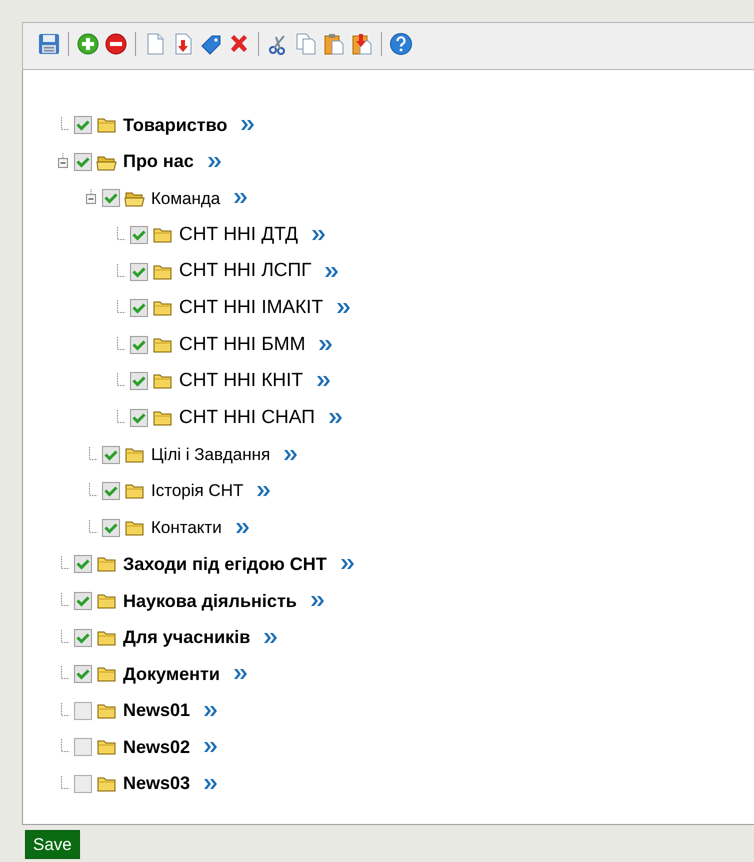 Image resolution: width=754 pixels, height=862 pixels. I want to click on tree-node-label: СНТ ННІ КНІТ, so click(241, 381).